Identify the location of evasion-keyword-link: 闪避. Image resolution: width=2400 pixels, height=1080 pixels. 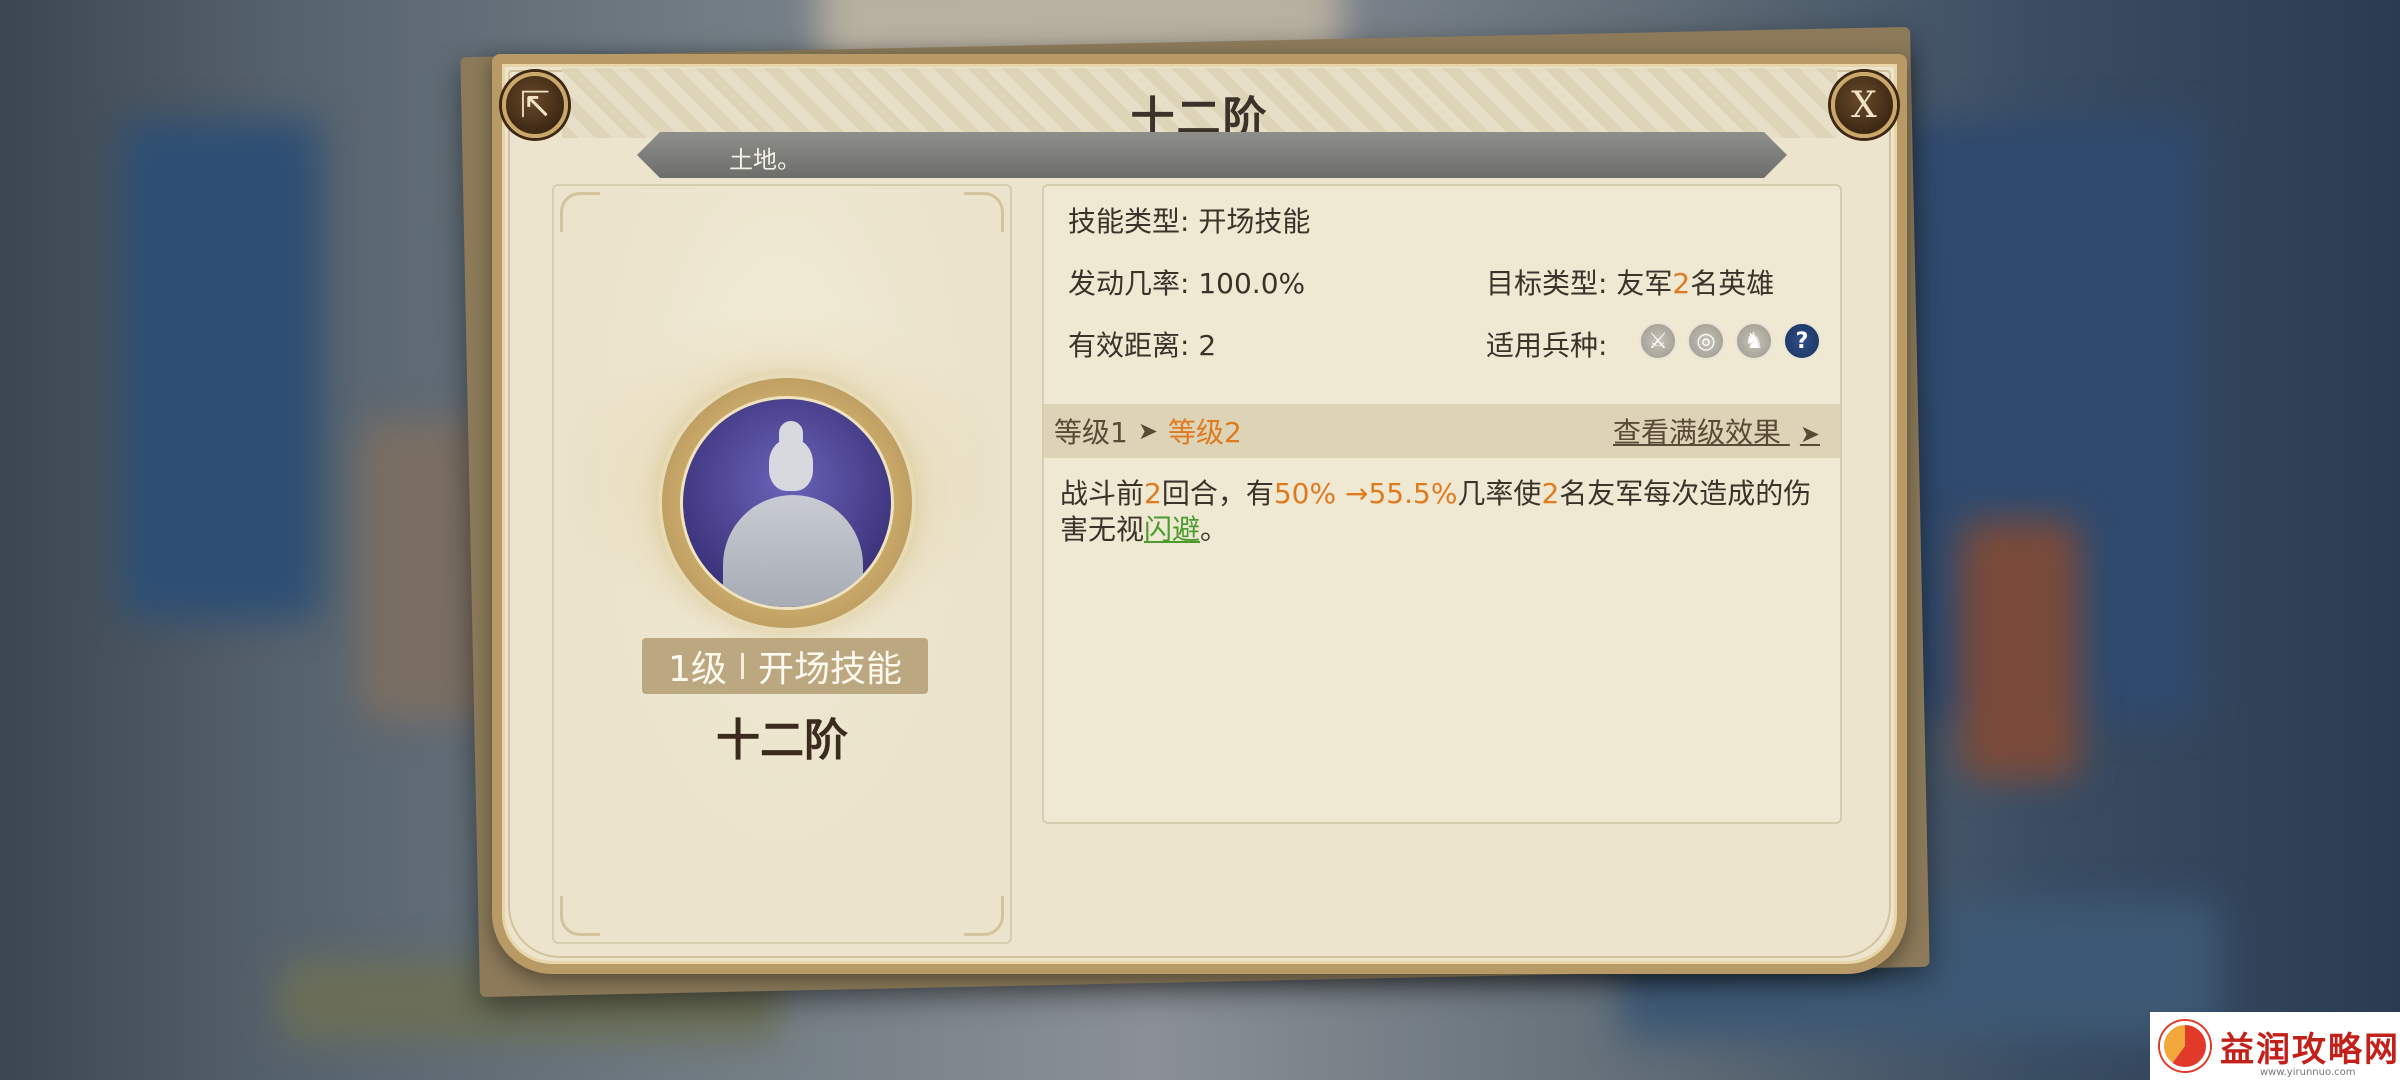
(1172, 529).